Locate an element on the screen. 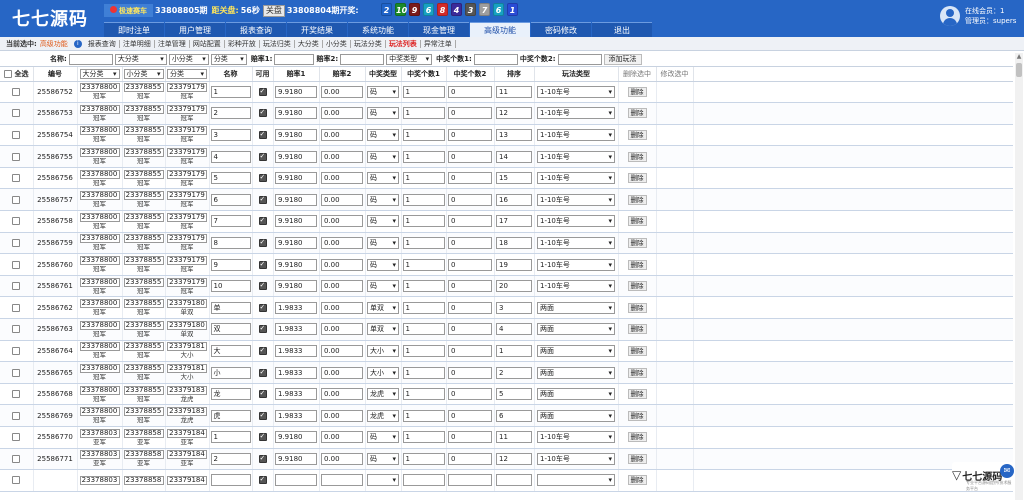 The height and width of the screenshot is (500, 1024). sort-input: 17 is located at coordinates (514, 221).